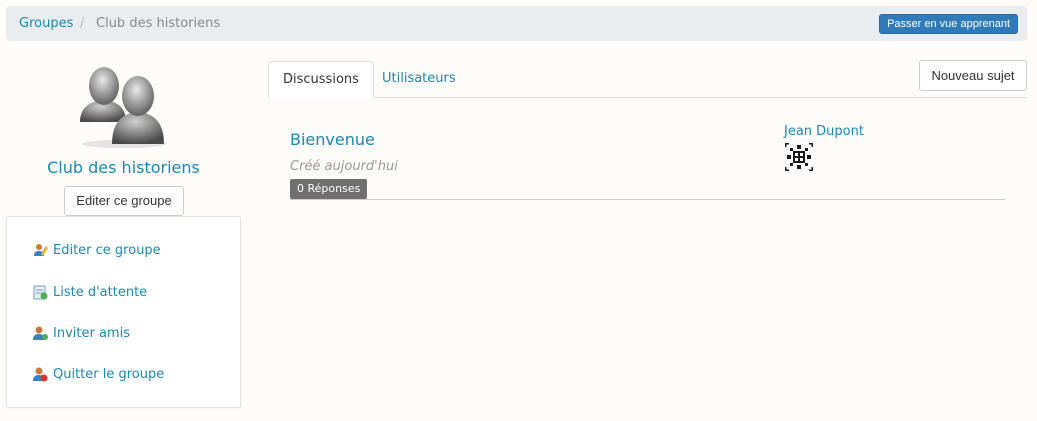 Image resolution: width=1037 pixels, height=421 pixels. What do you see at coordinates (948, 24) in the screenshot?
I see `learner-view-button: Passer en vue apprenant` at bounding box center [948, 24].